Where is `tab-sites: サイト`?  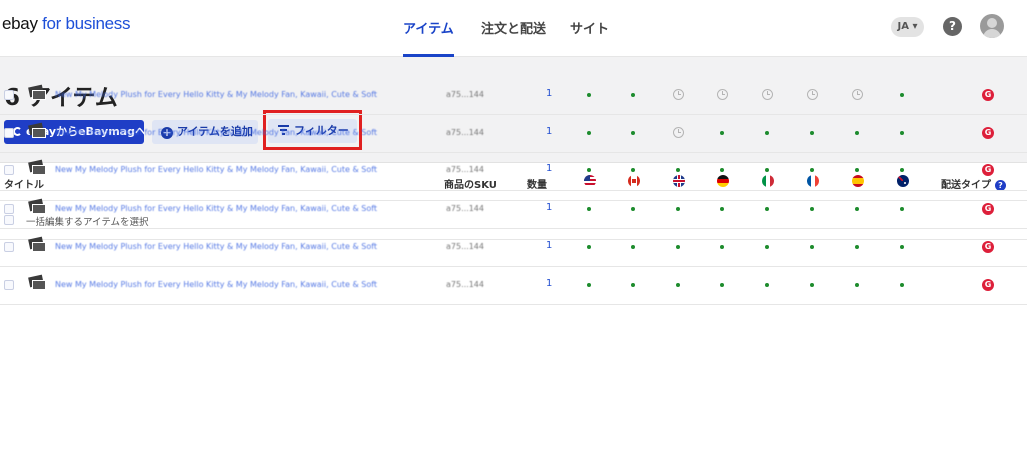 tab-sites: サイト is located at coordinates (589, 27).